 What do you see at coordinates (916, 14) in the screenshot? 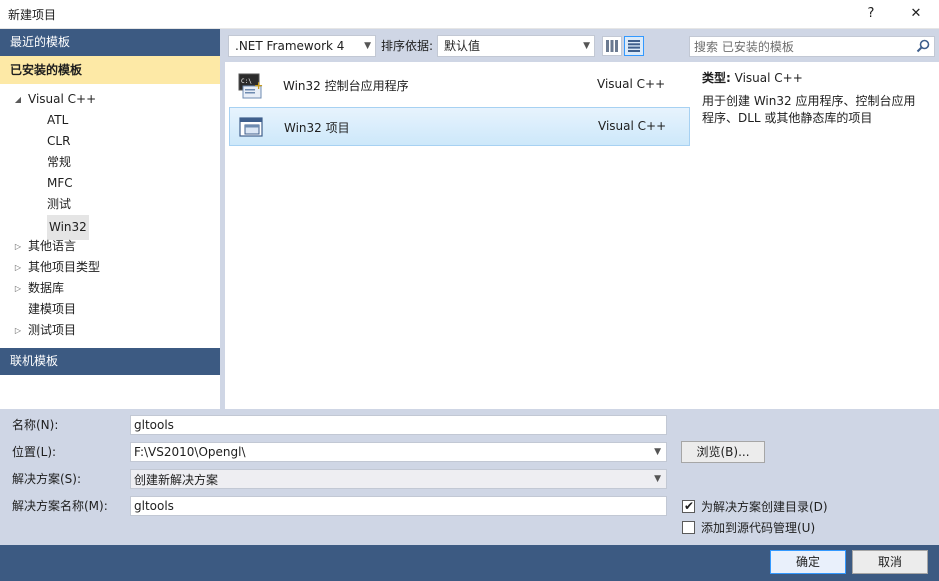
I see `close-button: ✕` at bounding box center [916, 14].